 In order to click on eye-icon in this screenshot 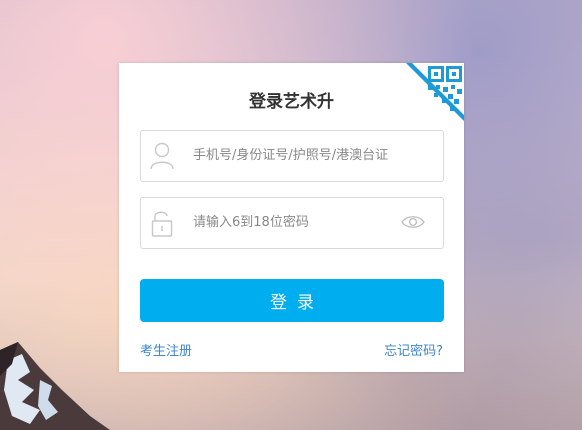, I will do `click(413, 222)`.